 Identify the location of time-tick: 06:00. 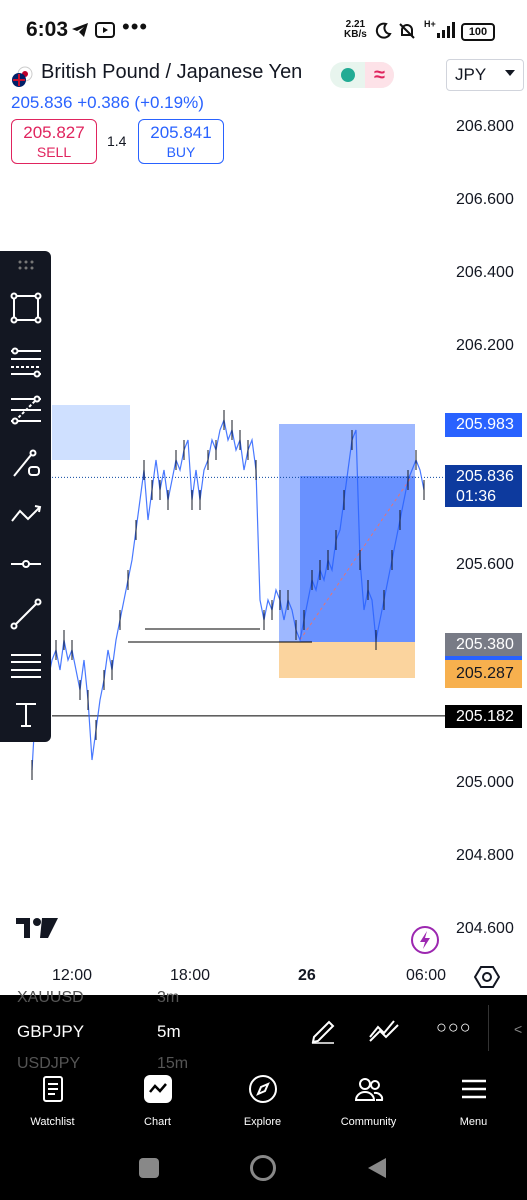
(426, 975).